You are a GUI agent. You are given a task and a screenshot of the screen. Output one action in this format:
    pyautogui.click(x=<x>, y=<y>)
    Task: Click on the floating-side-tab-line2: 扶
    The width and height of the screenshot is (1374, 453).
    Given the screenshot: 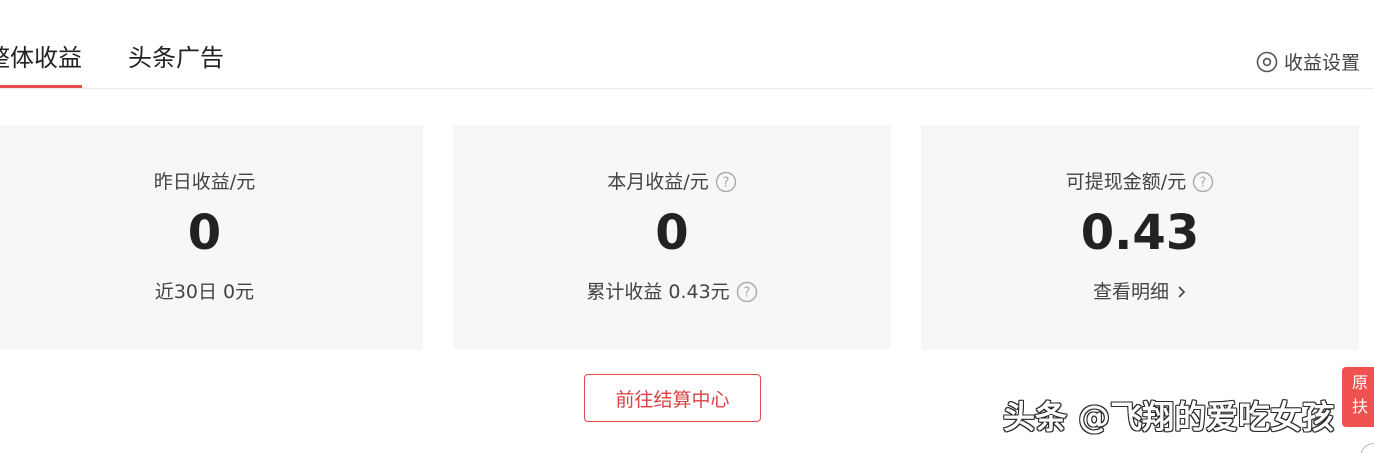 What is the action you would take?
    pyautogui.click(x=1360, y=406)
    